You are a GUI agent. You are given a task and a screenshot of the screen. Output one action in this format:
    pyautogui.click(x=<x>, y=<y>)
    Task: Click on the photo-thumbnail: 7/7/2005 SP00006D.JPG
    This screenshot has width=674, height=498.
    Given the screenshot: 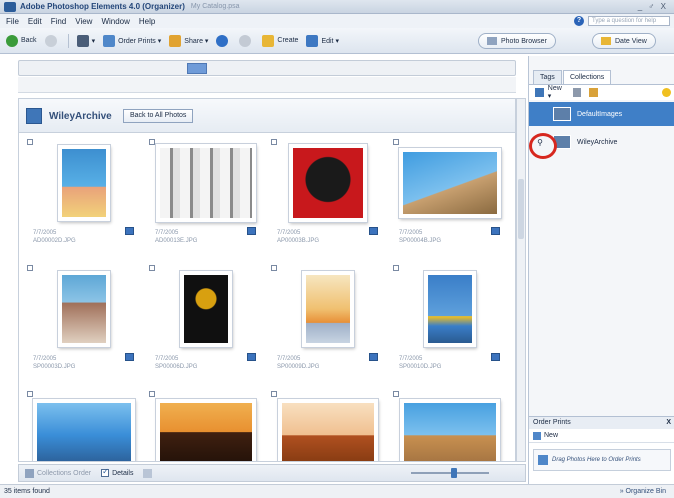 What is the action you would take?
    pyautogui.click(x=207, y=325)
    